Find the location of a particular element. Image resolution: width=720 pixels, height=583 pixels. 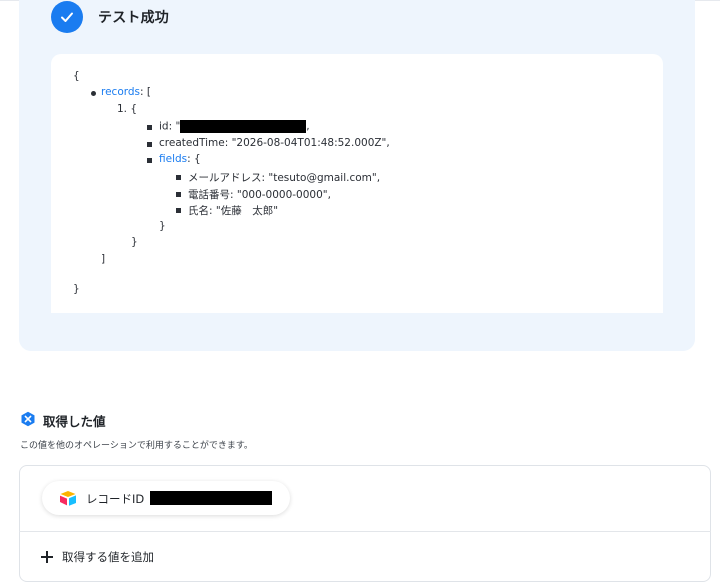

json-id-line: id: ", is located at coordinates (234, 126).